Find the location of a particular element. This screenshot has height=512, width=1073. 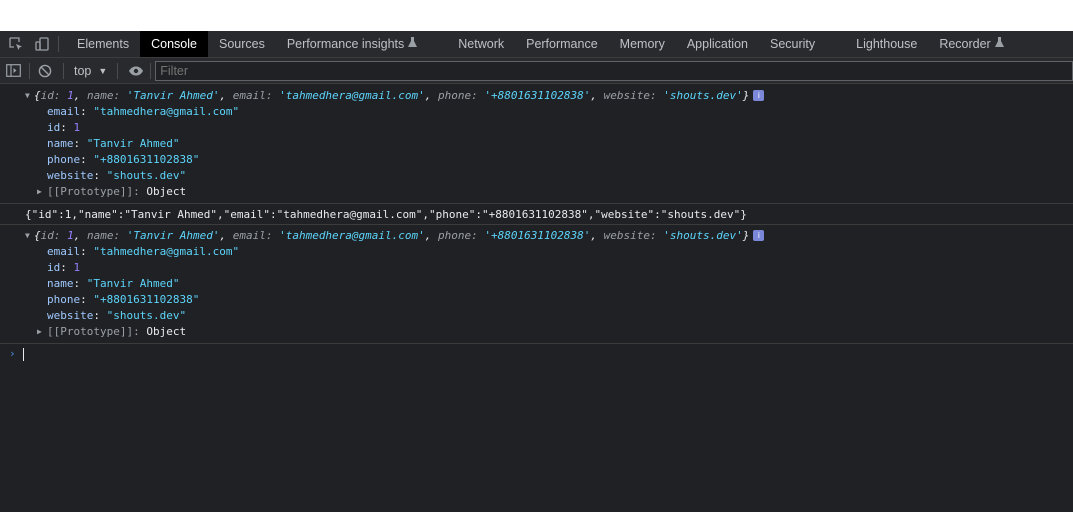

tab-label: Elements is located at coordinates (103, 44).